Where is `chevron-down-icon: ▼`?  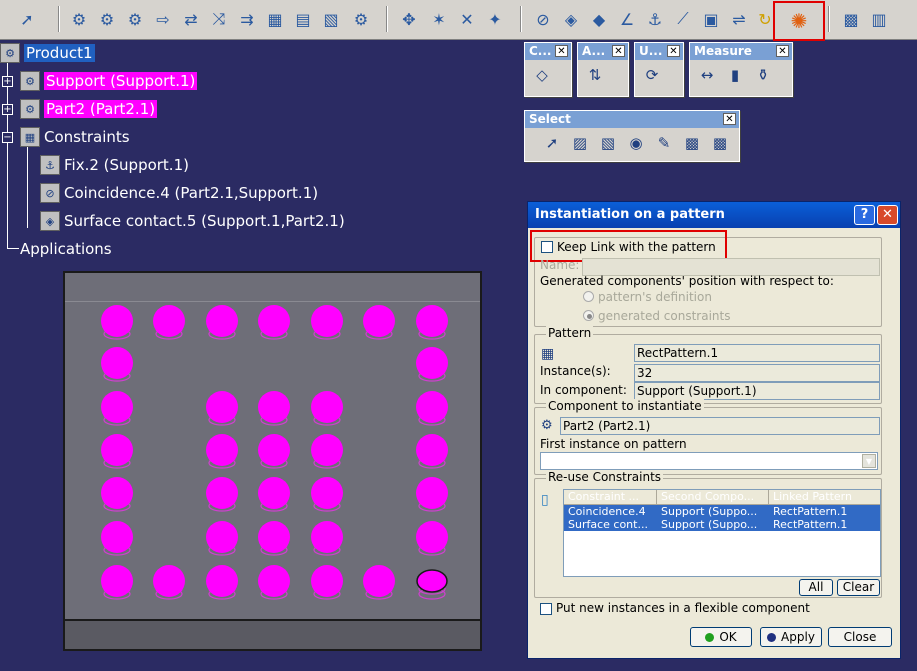
chevron-down-icon: ▼ is located at coordinates (869, 461).